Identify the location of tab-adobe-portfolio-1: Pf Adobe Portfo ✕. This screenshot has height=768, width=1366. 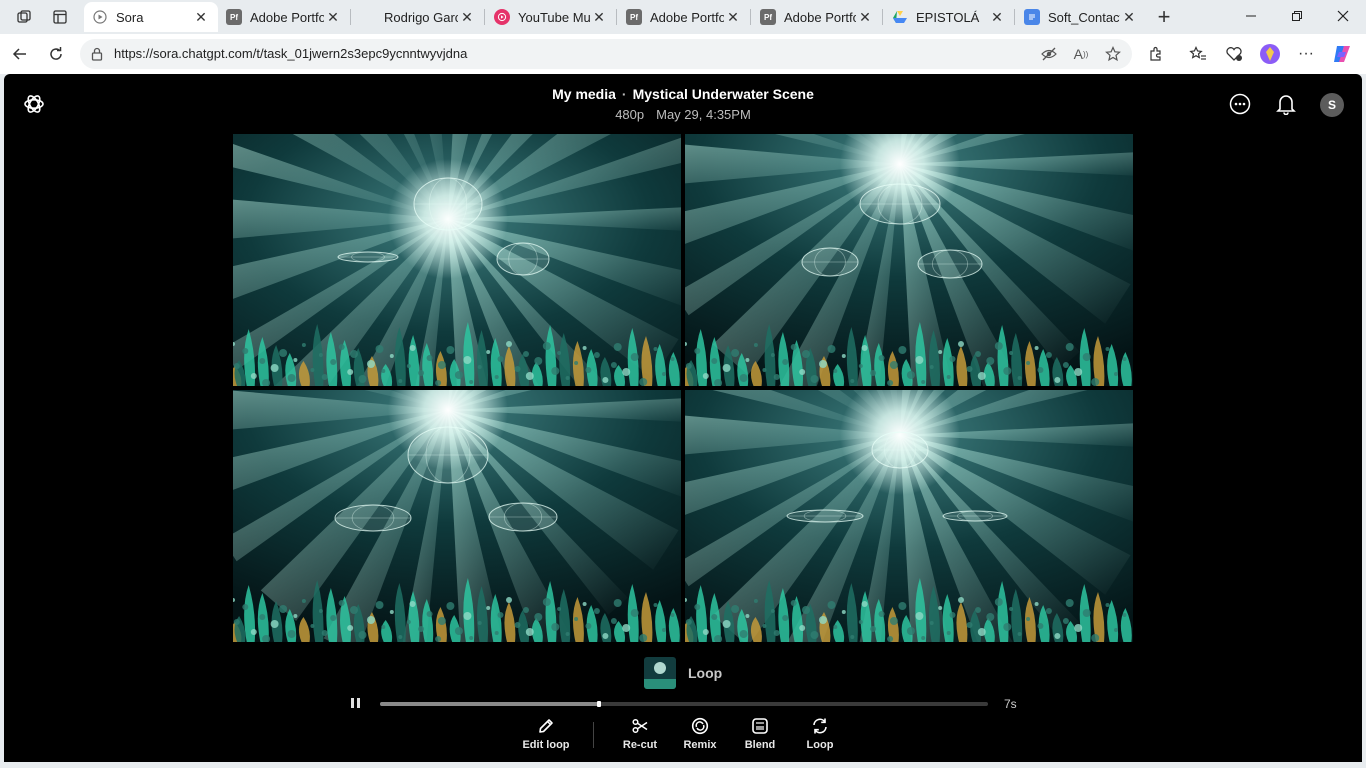
(284, 17).